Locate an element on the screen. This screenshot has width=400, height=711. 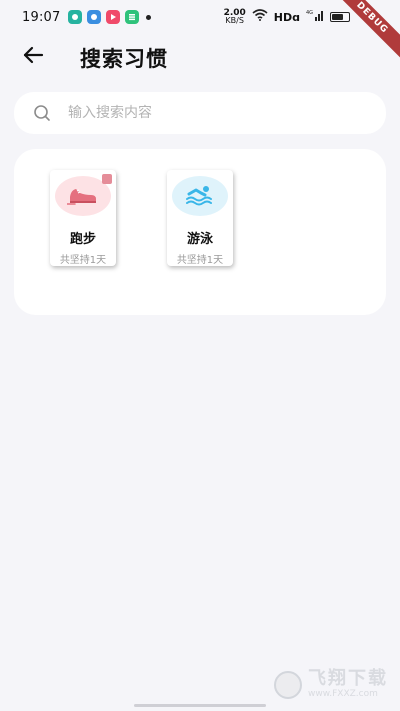
status-indicators: 2.00 KB/S HDɑ 4G is located at coordinates (287, 17).